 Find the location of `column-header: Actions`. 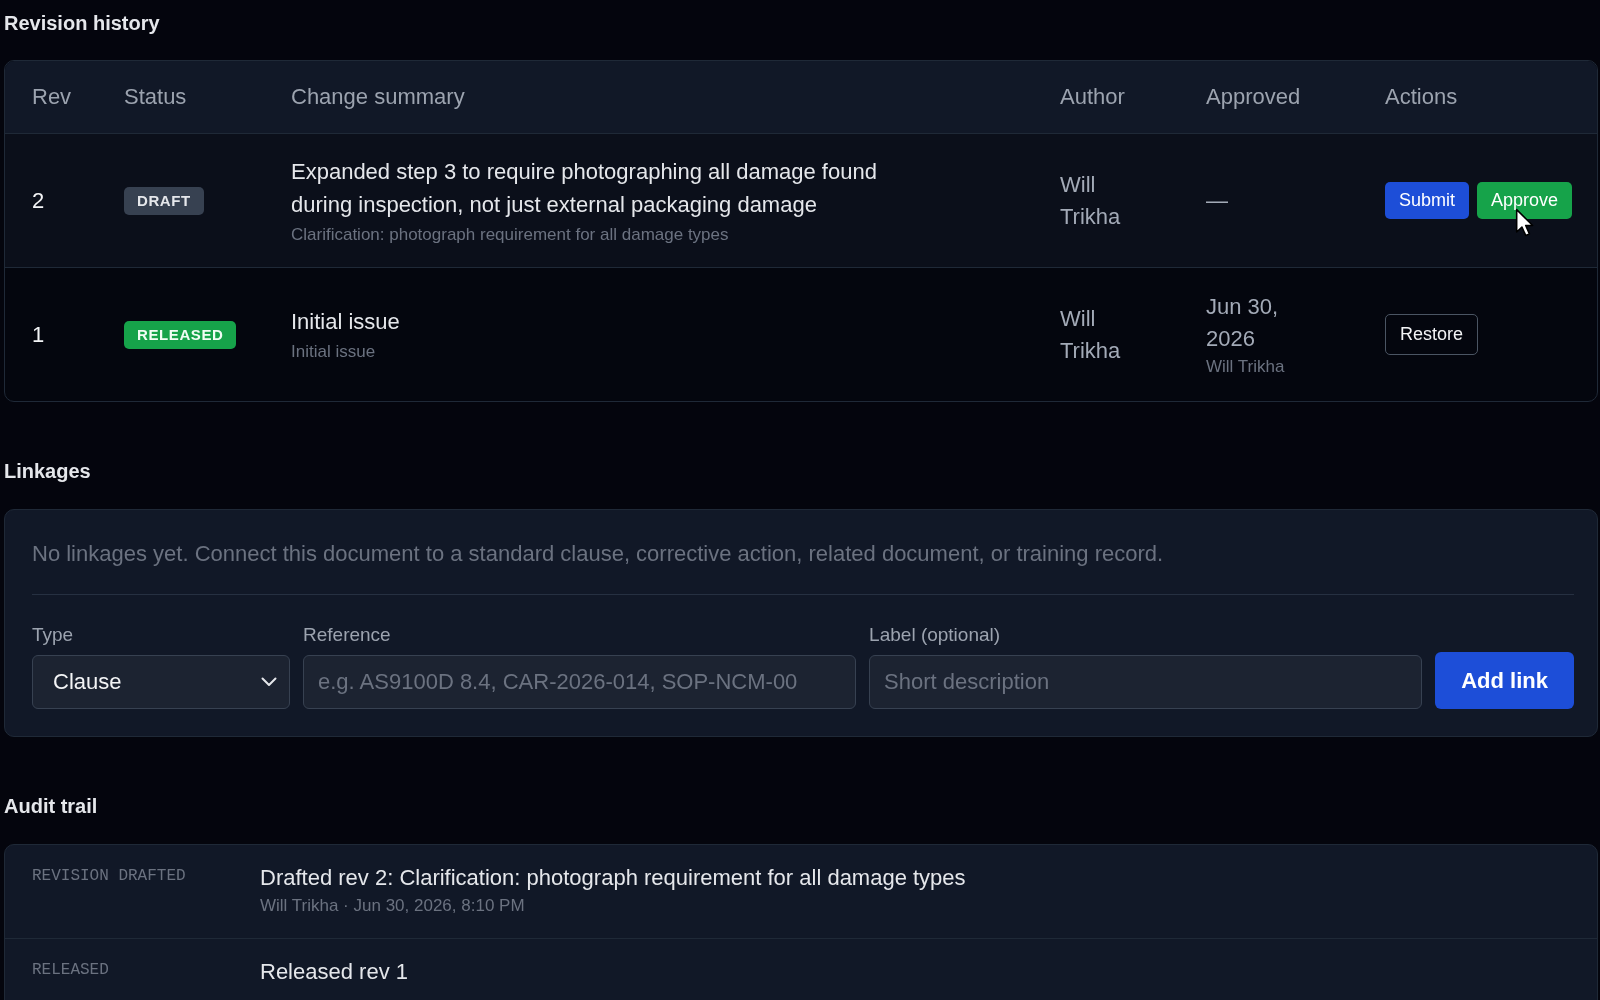

column-header: Actions is located at coordinates (1421, 97).